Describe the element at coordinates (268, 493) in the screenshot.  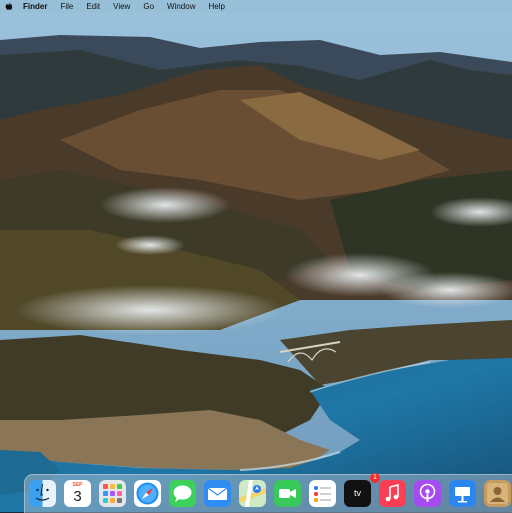
I see `dock: SEP 3 1 tv` at that location.